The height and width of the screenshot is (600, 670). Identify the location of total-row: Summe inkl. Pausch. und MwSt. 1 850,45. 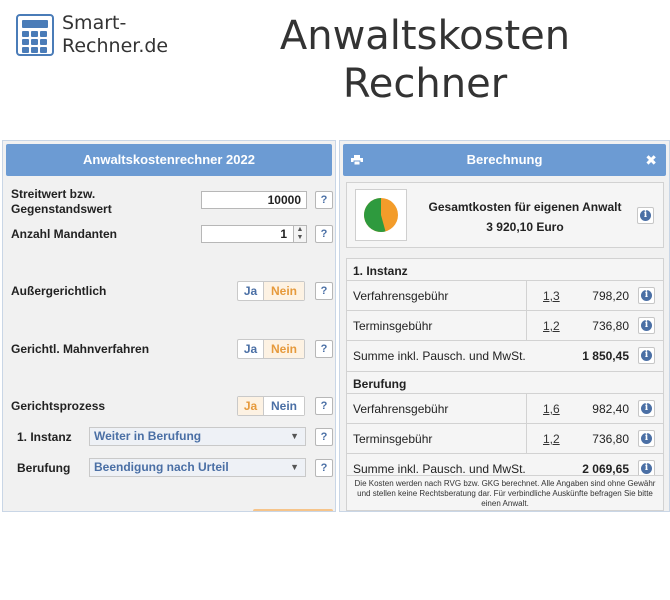
(505, 356).